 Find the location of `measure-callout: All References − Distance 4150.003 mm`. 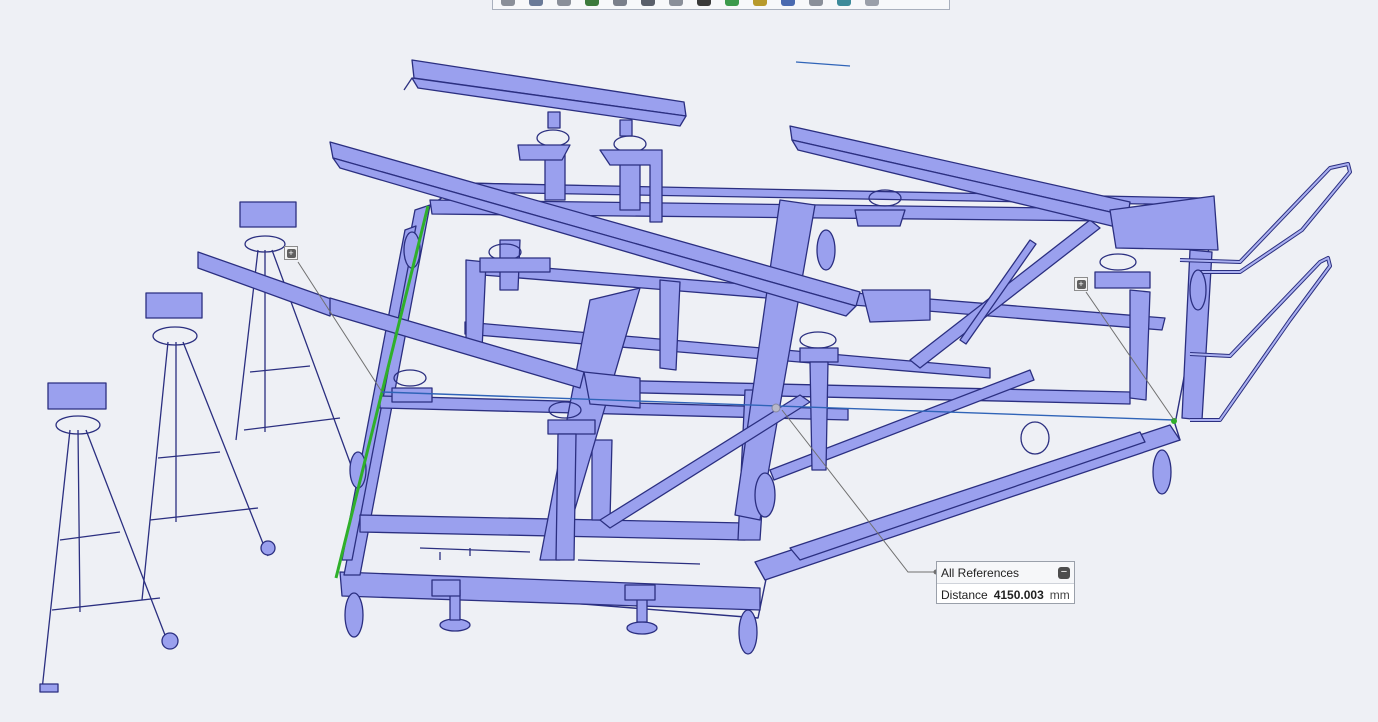

measure-callout: All References − Distance 4150.003 mm is located at coordinates (1005, 582).